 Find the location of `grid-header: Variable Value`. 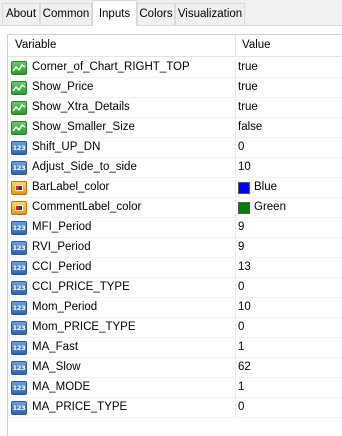

grid-header: Variable Value is located at coordinates (174, 46).